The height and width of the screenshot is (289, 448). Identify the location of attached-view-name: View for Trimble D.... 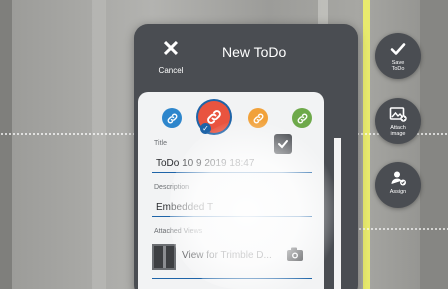
(227, 255).